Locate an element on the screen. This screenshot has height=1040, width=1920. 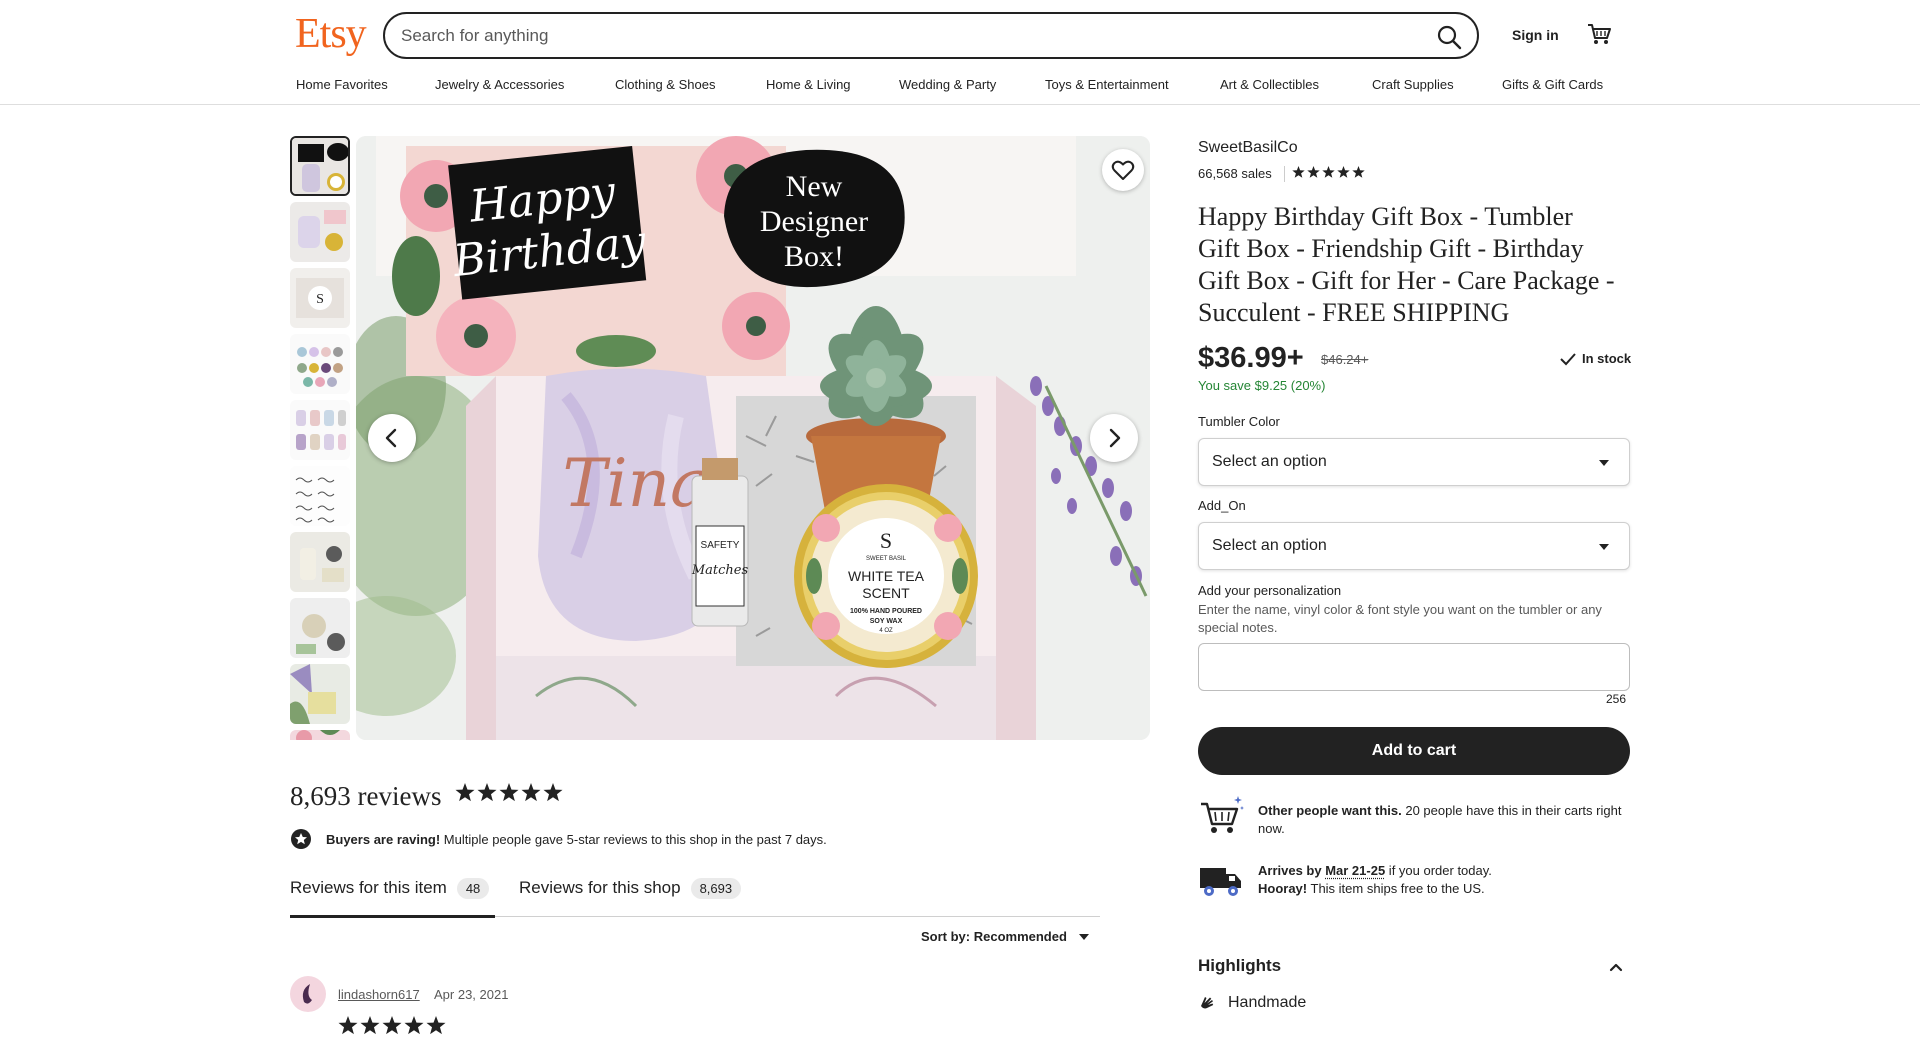
nav-item-jewelry: Jewelry & Accessories is located at coordinates (499, 84).